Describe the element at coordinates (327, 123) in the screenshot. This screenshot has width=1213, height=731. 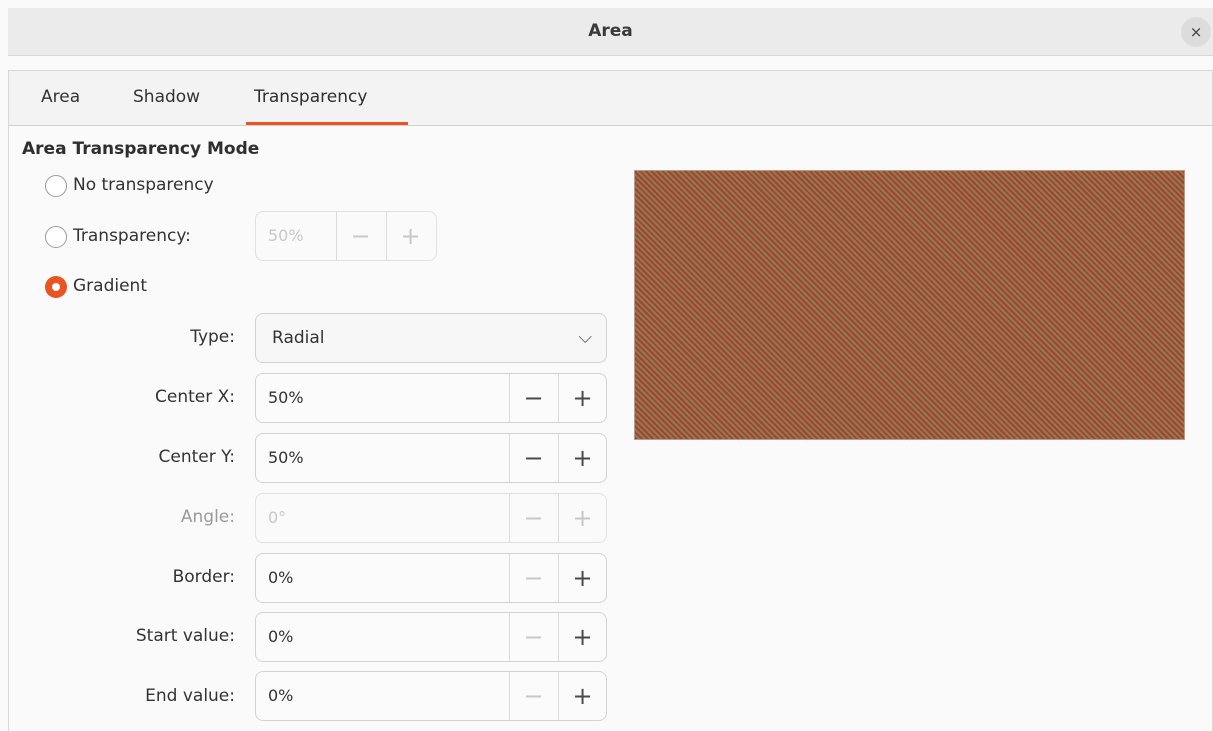
I see `active-tab-indicator` at that location.